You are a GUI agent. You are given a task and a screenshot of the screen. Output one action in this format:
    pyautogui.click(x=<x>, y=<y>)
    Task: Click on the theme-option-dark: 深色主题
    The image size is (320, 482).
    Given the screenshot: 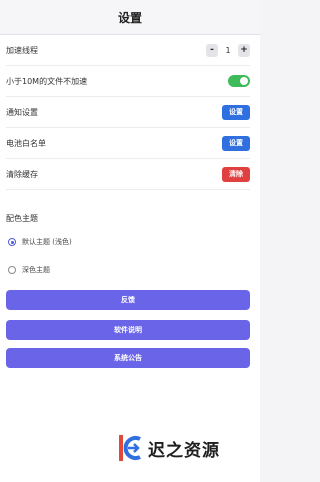 What is the action you would take?
    pyautogui.click(x=29, y=270)
    